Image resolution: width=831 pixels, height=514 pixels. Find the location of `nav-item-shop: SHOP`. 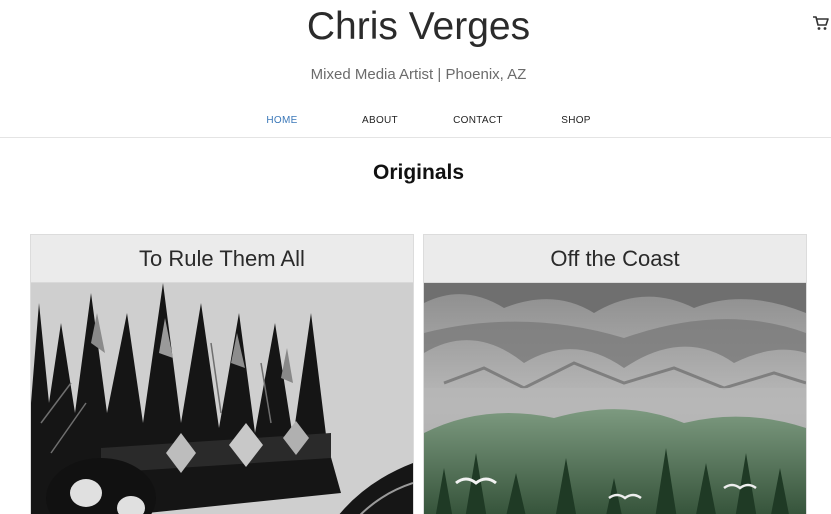

nav-item-shop: SHOP is located at coordinates (576, 121).